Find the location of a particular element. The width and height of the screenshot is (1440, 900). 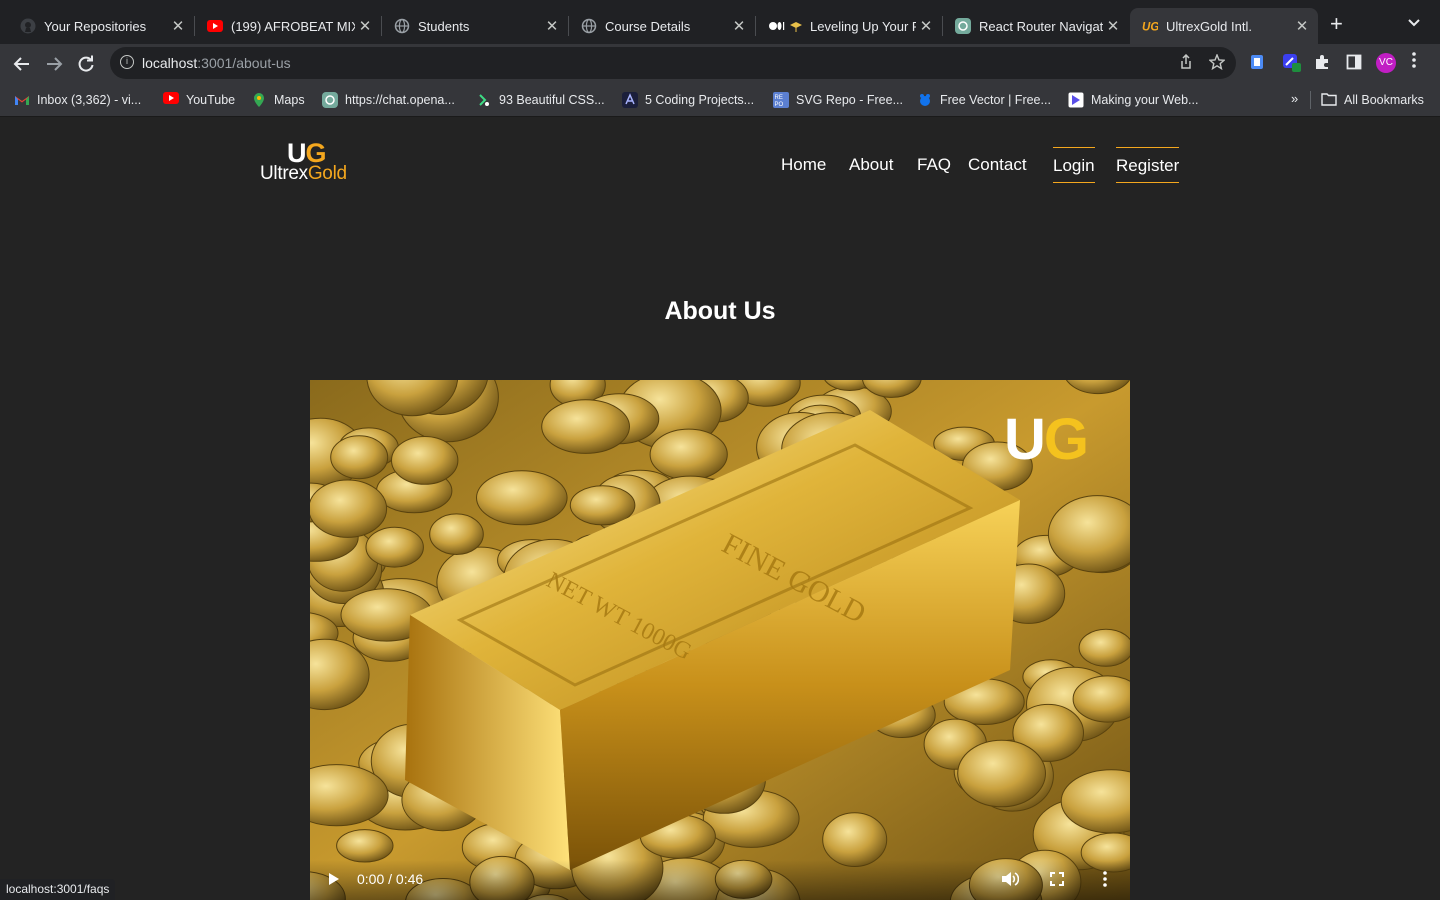

ultrexgold-icon: UG is located at coordinates (1150, 26).